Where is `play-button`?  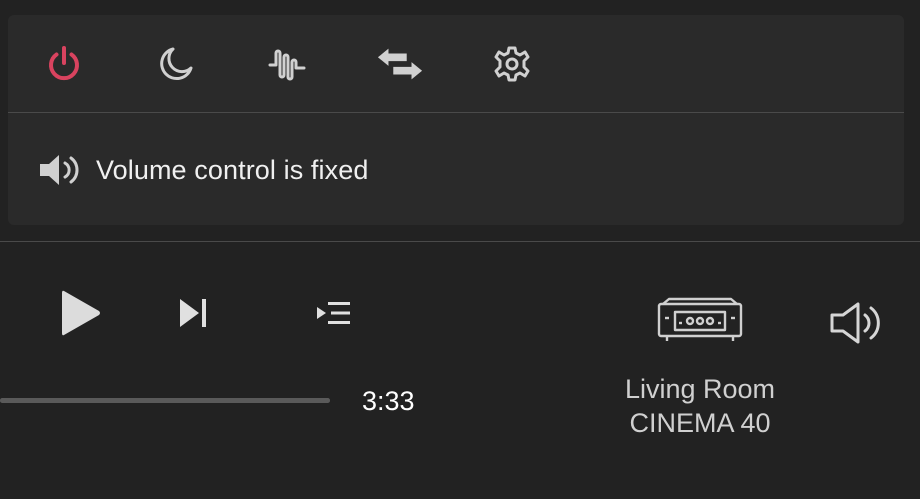
play-button is located at coordinates (80, 313).